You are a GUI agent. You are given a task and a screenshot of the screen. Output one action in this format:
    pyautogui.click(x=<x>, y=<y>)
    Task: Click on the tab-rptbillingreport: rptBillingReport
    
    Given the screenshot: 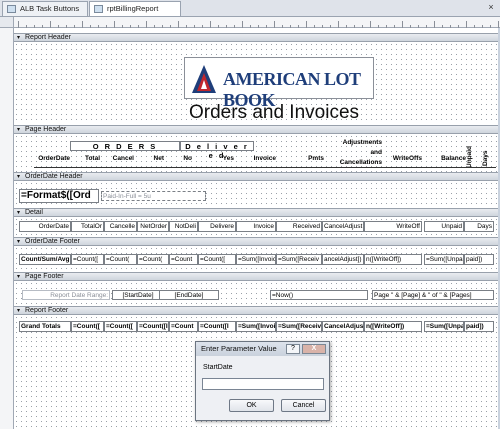 What is the action you would take?
    pyautogui.click(x=135, y=8)
    